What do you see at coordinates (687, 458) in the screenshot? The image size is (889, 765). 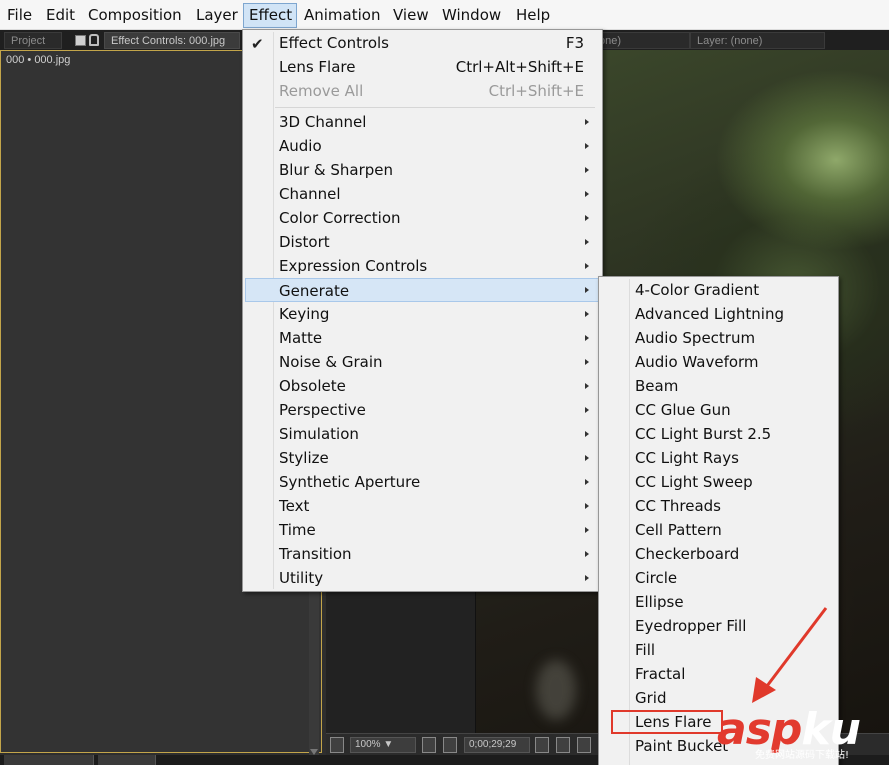 I see `submenu-item-label: CC Light Rays` at bounding box center [687, 458].